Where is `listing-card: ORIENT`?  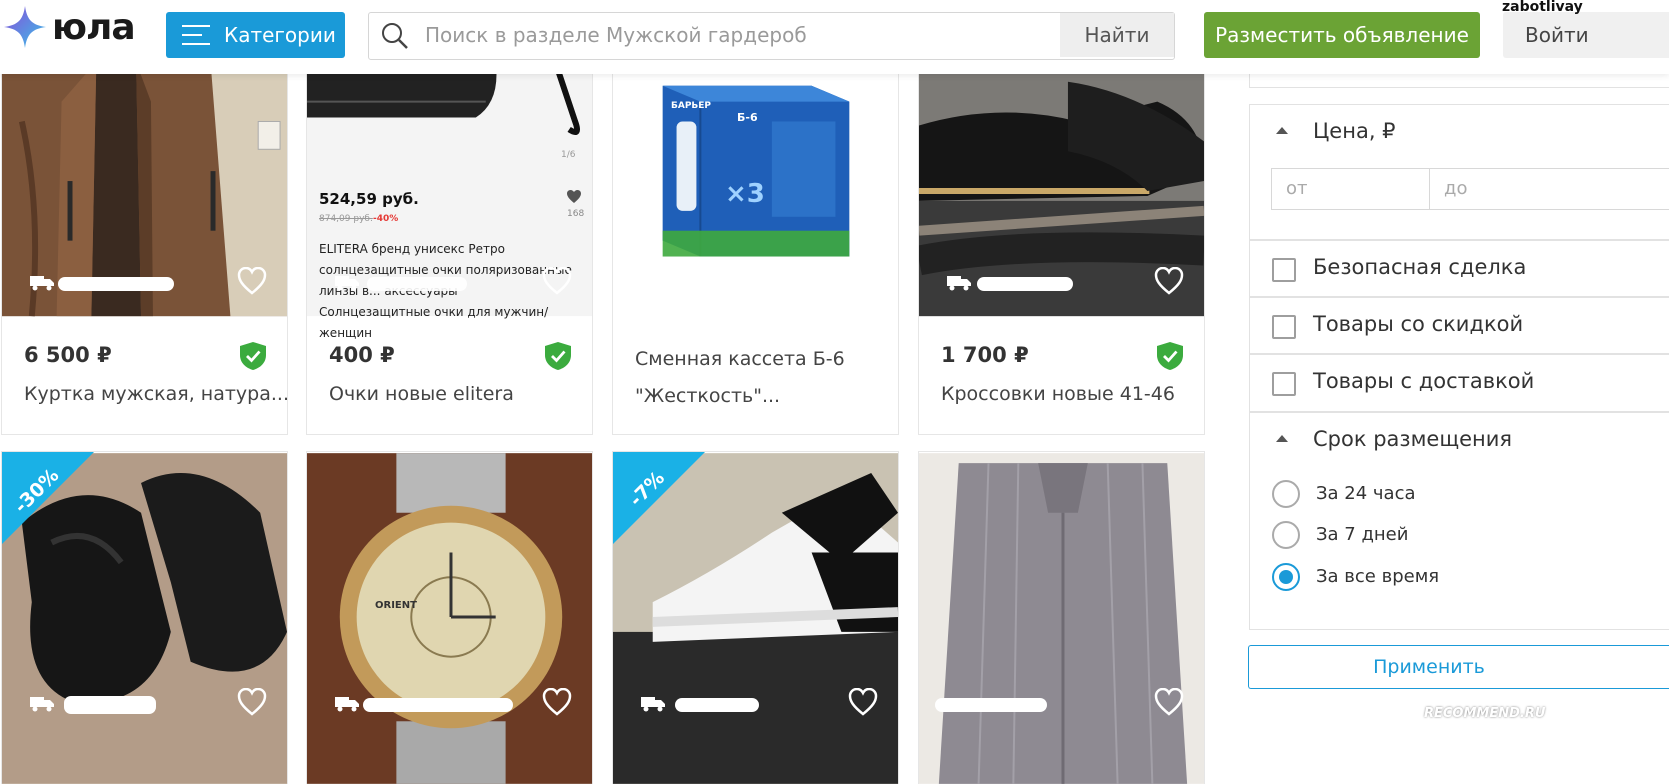
listing-card: ORIENT is located at coordinates (449, 617).